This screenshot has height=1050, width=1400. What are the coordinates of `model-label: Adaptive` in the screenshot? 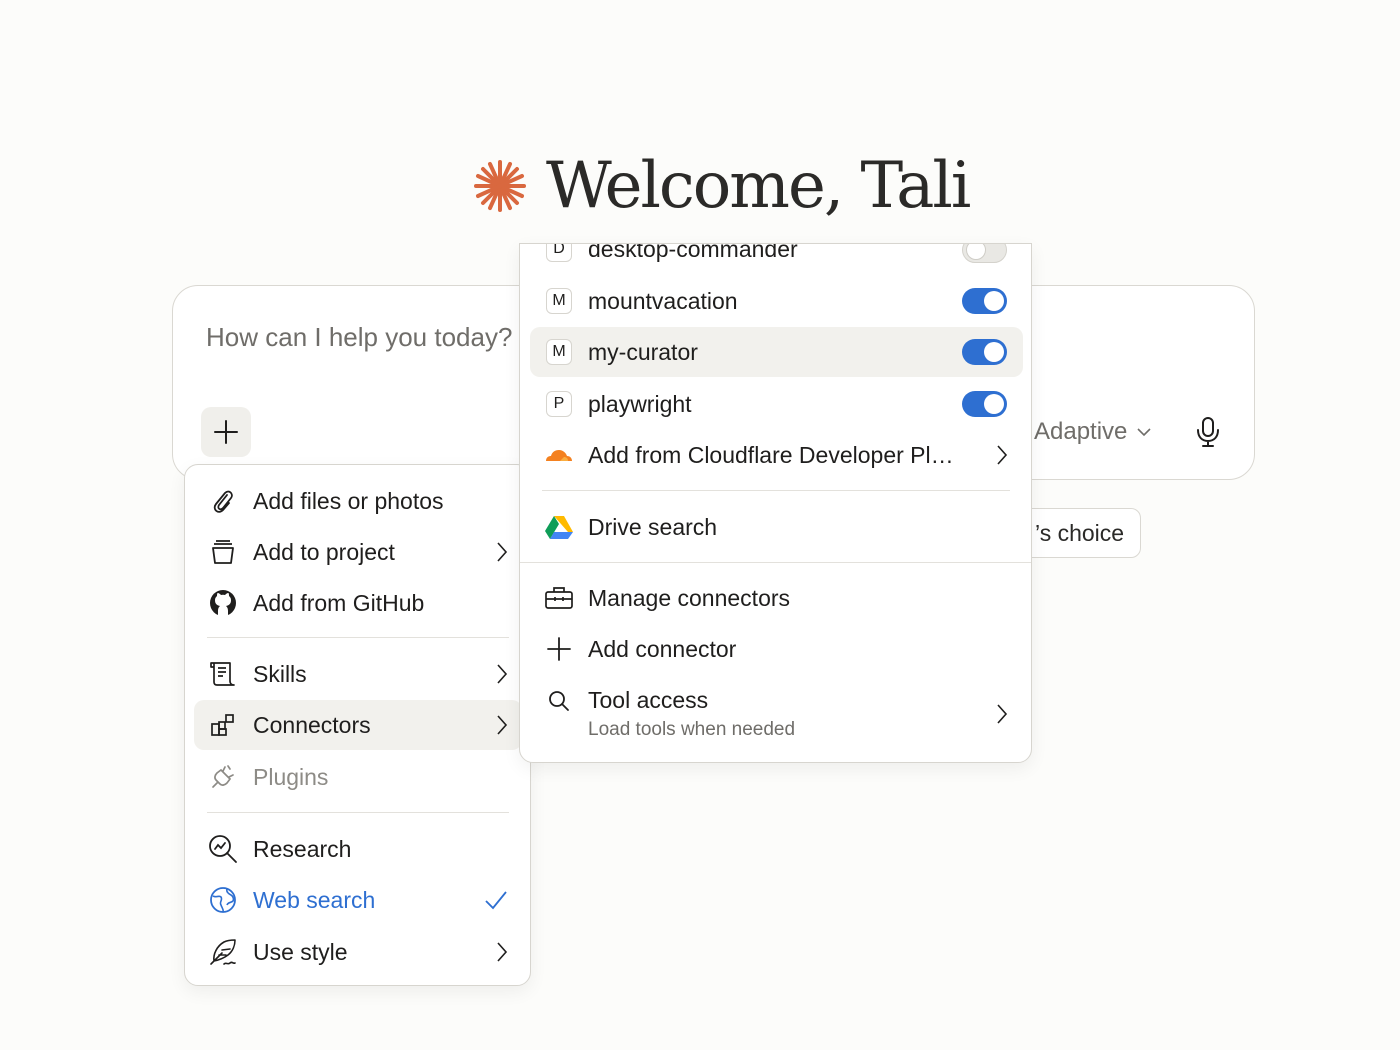 It's located at (1081, 431).